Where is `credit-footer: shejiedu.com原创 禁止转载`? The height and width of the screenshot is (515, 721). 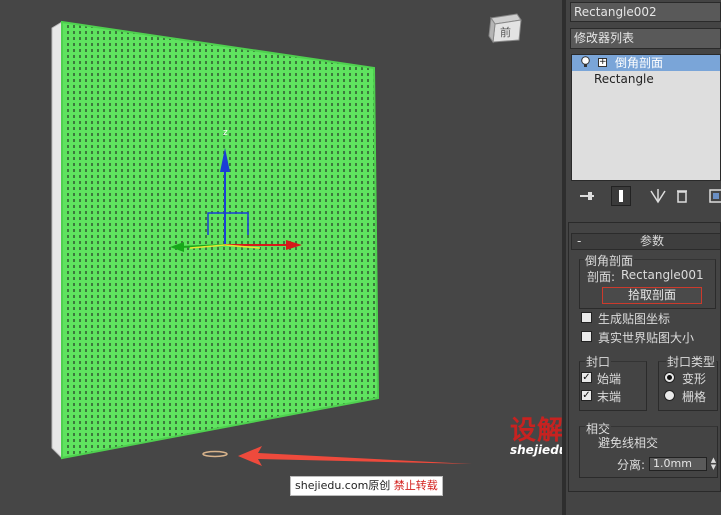 credit-footer: shejiedu.com原创 禁止转载 is located at coordinates (366, 486).